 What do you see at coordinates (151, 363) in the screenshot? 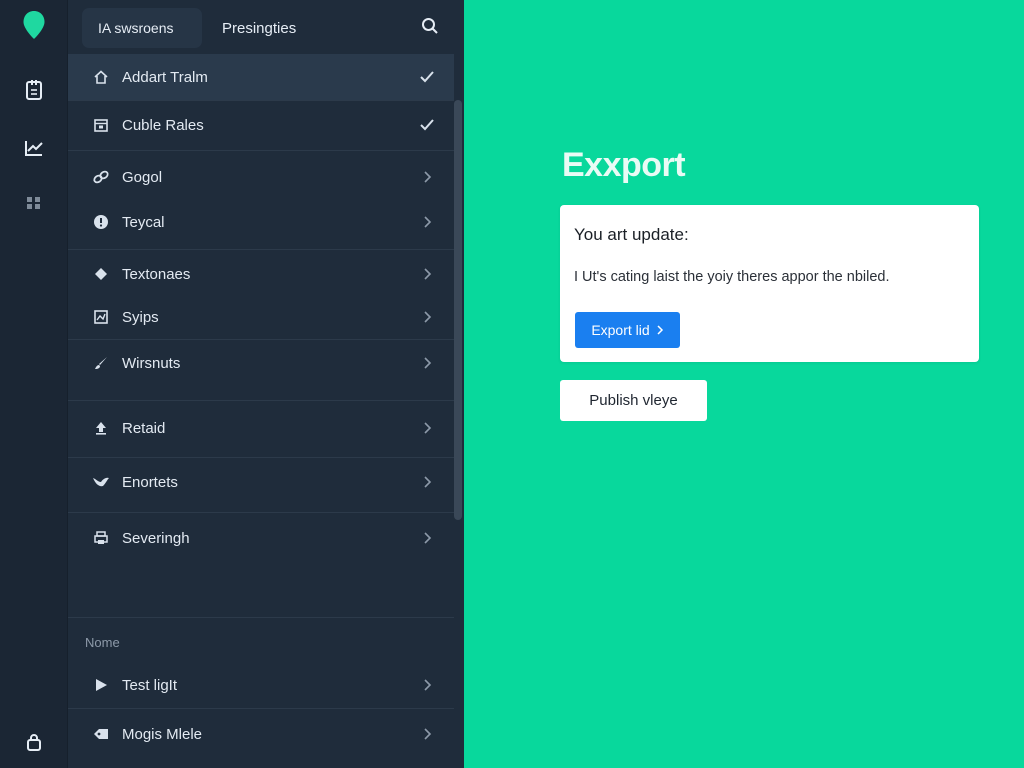
I see `list-item-label: Wirsnuts` at bounding box center [151, 363].